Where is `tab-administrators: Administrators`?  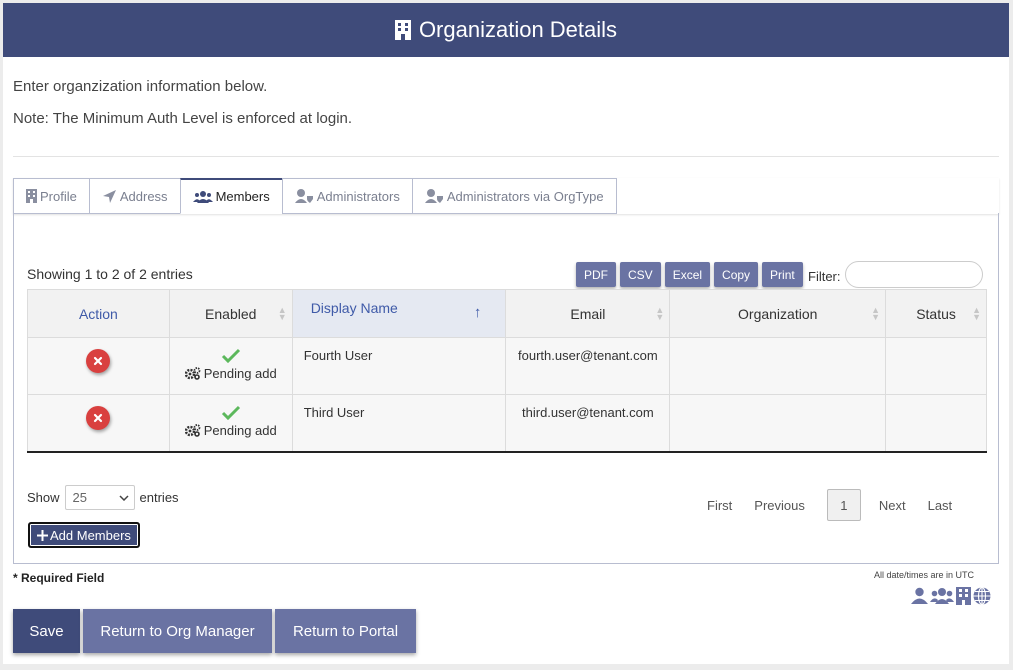
tab-administrators: Administrators is located at coordinates (347, 196).